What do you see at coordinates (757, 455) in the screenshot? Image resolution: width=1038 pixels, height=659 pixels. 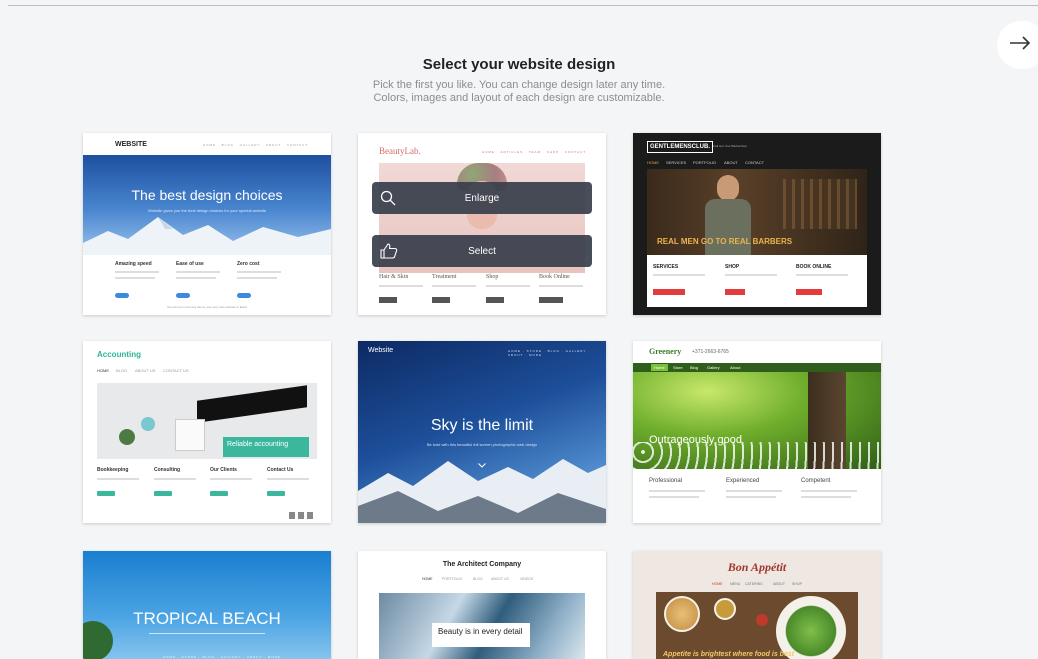 I see `flowers` at bounding box center [757, 455].